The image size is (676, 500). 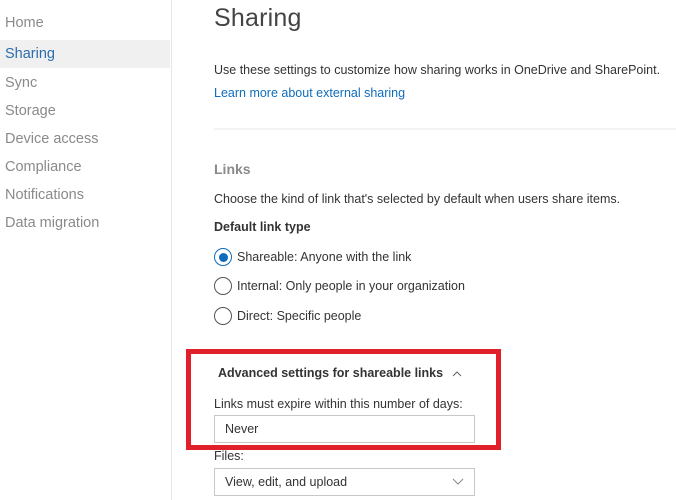 I want to click on sidebar-divider, so click(x=171, y=250).